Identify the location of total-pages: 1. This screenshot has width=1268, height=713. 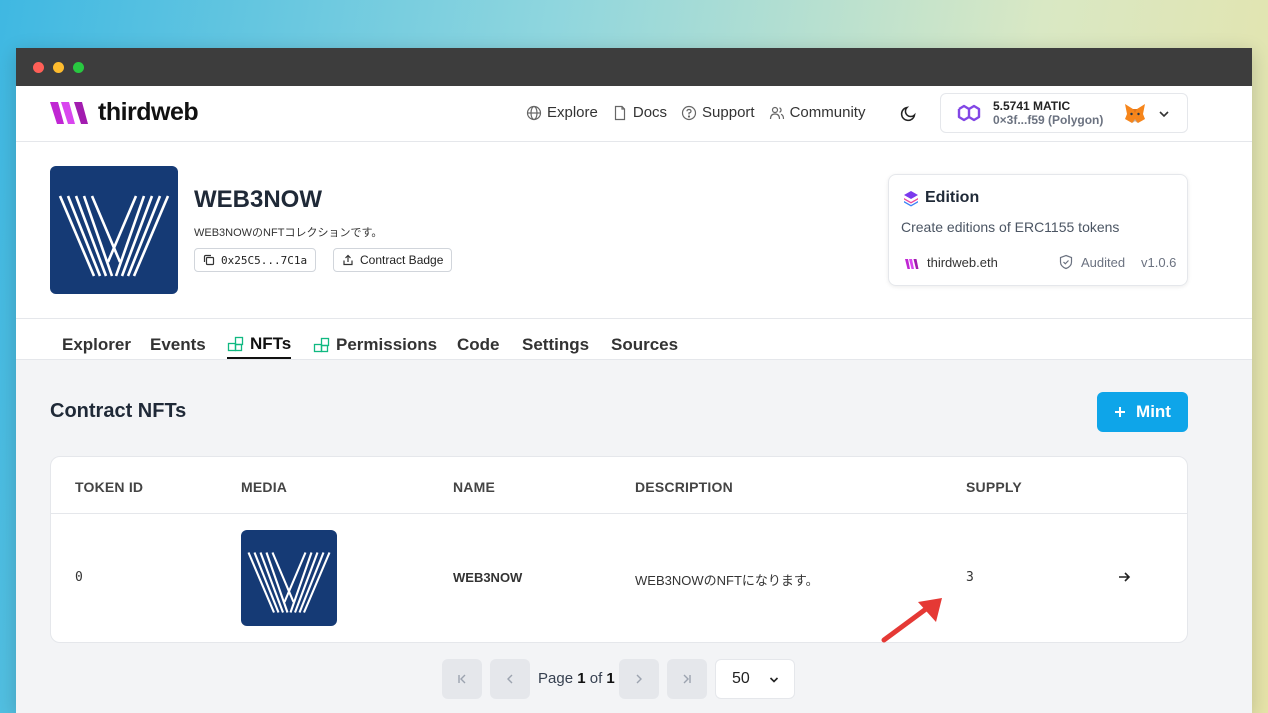
(610, 678).